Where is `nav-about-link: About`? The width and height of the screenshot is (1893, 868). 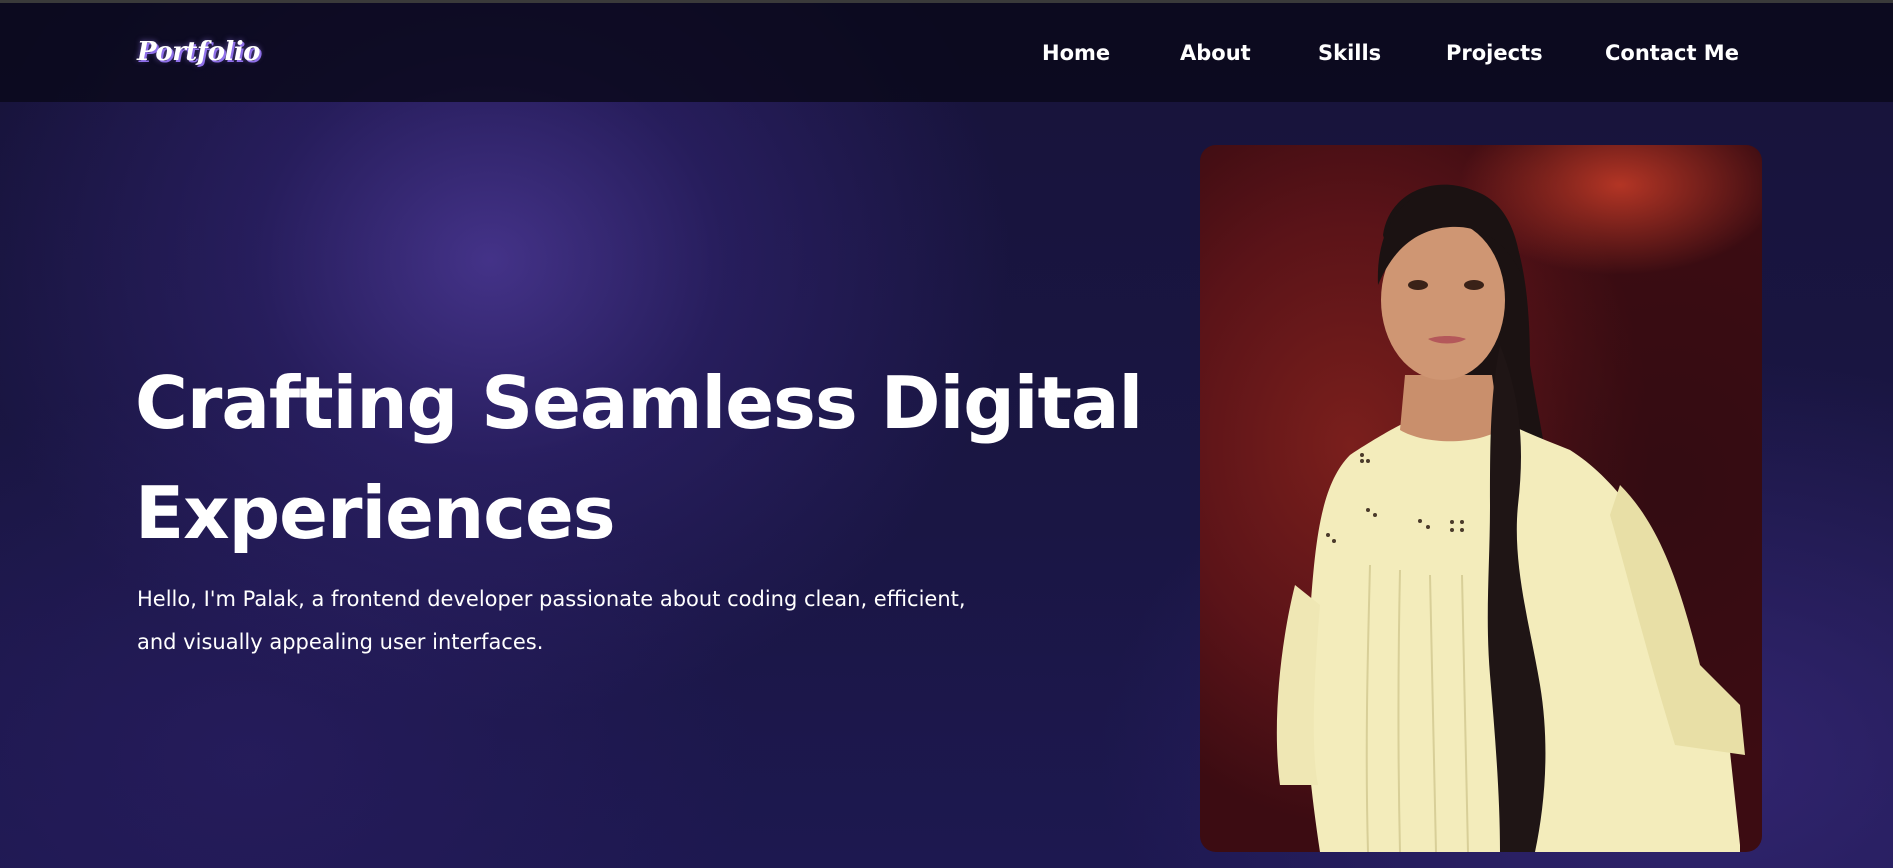 nav-about-link: About is located at coordinates (1215, 53).